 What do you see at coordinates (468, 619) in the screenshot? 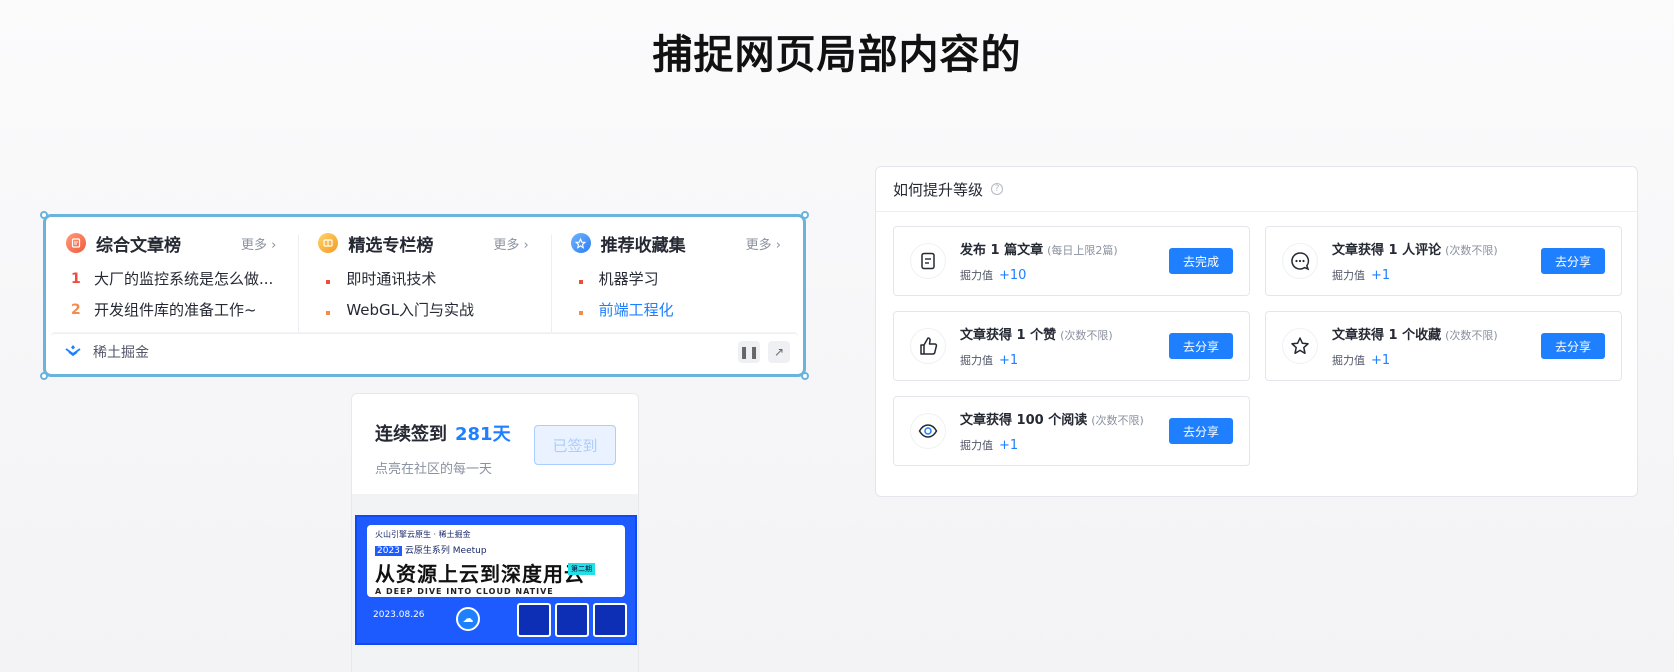
I see `cloud-icon: ☁` at bounding box center [468, 619].